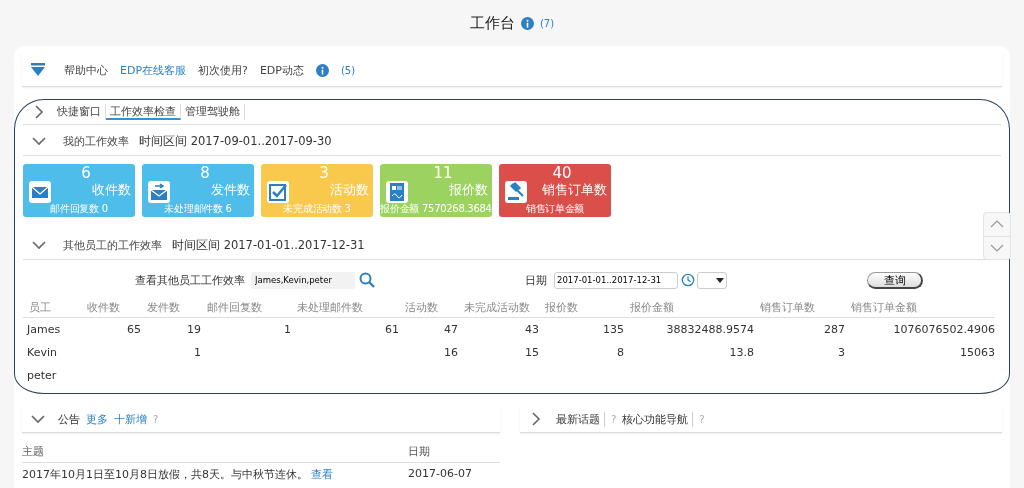 The image size is (1024, 488). I want to click on tile-detail: 邮件回复数 0, so click(79, 209).